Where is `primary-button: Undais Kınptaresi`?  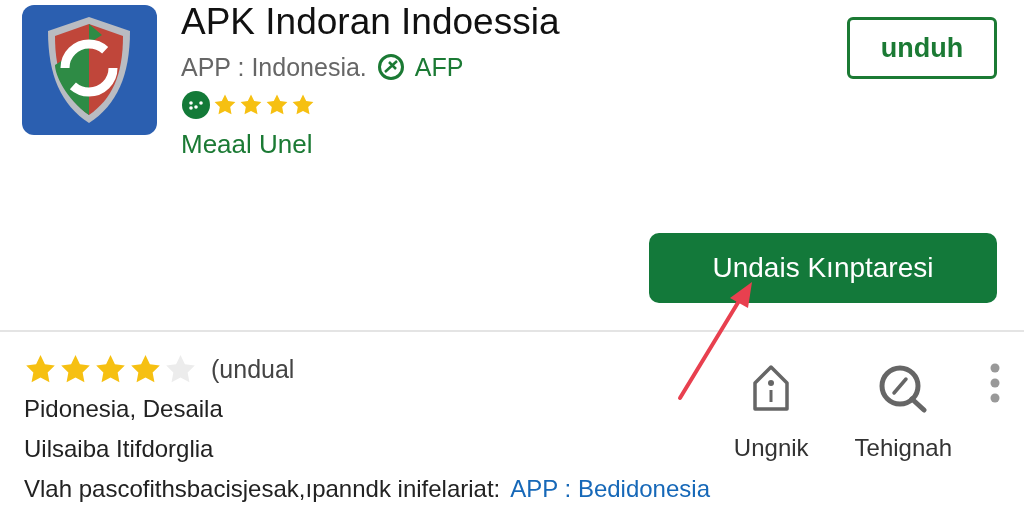 primary-button: Undais Kınptaresi is located at coordinates (823, 268).